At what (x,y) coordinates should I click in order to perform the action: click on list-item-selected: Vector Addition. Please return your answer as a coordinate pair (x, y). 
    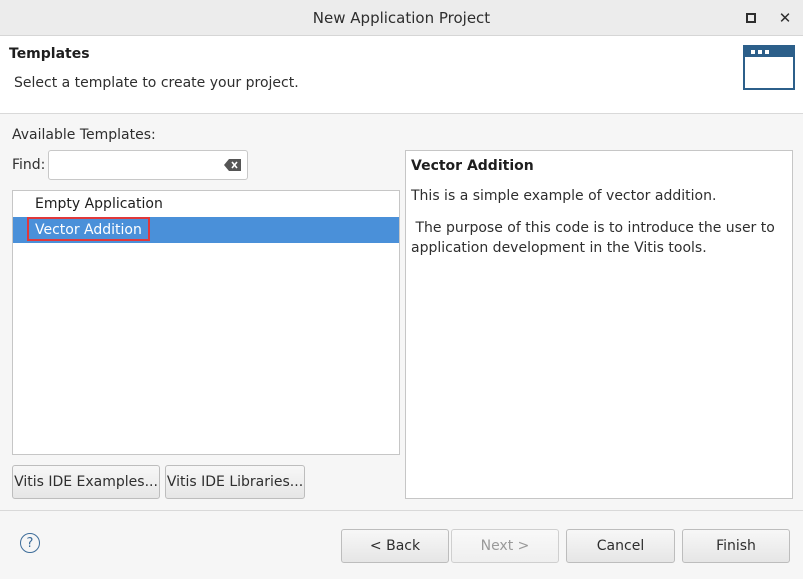
    Looking at the image, I should click on (206, 230).